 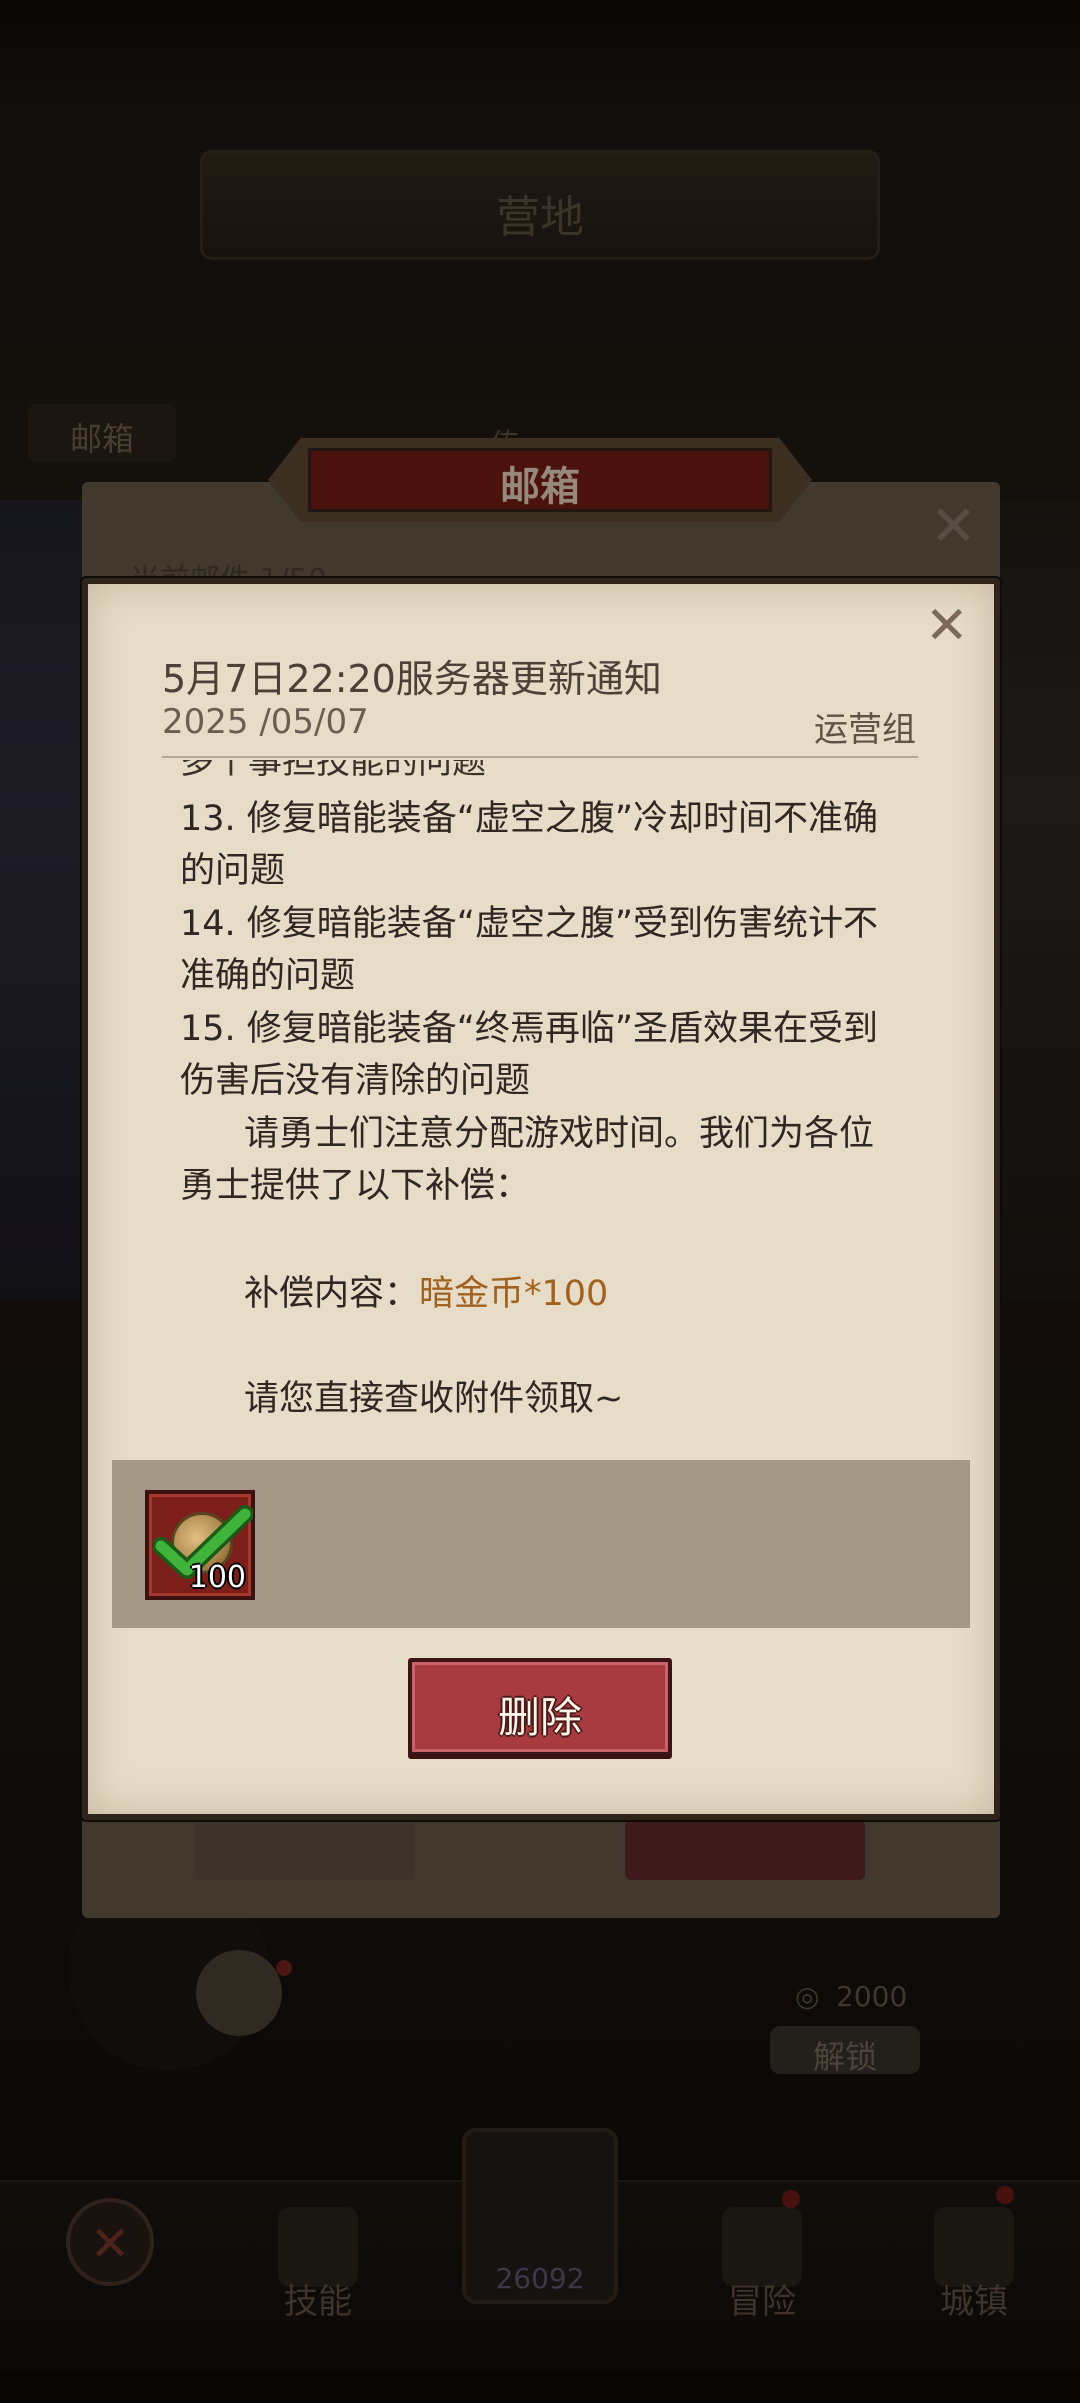 What do you see at coordinates (762, 2302) in the screenshot?
I see `nav-adventure-label: 冒险` at bounding box center [762, 2302].